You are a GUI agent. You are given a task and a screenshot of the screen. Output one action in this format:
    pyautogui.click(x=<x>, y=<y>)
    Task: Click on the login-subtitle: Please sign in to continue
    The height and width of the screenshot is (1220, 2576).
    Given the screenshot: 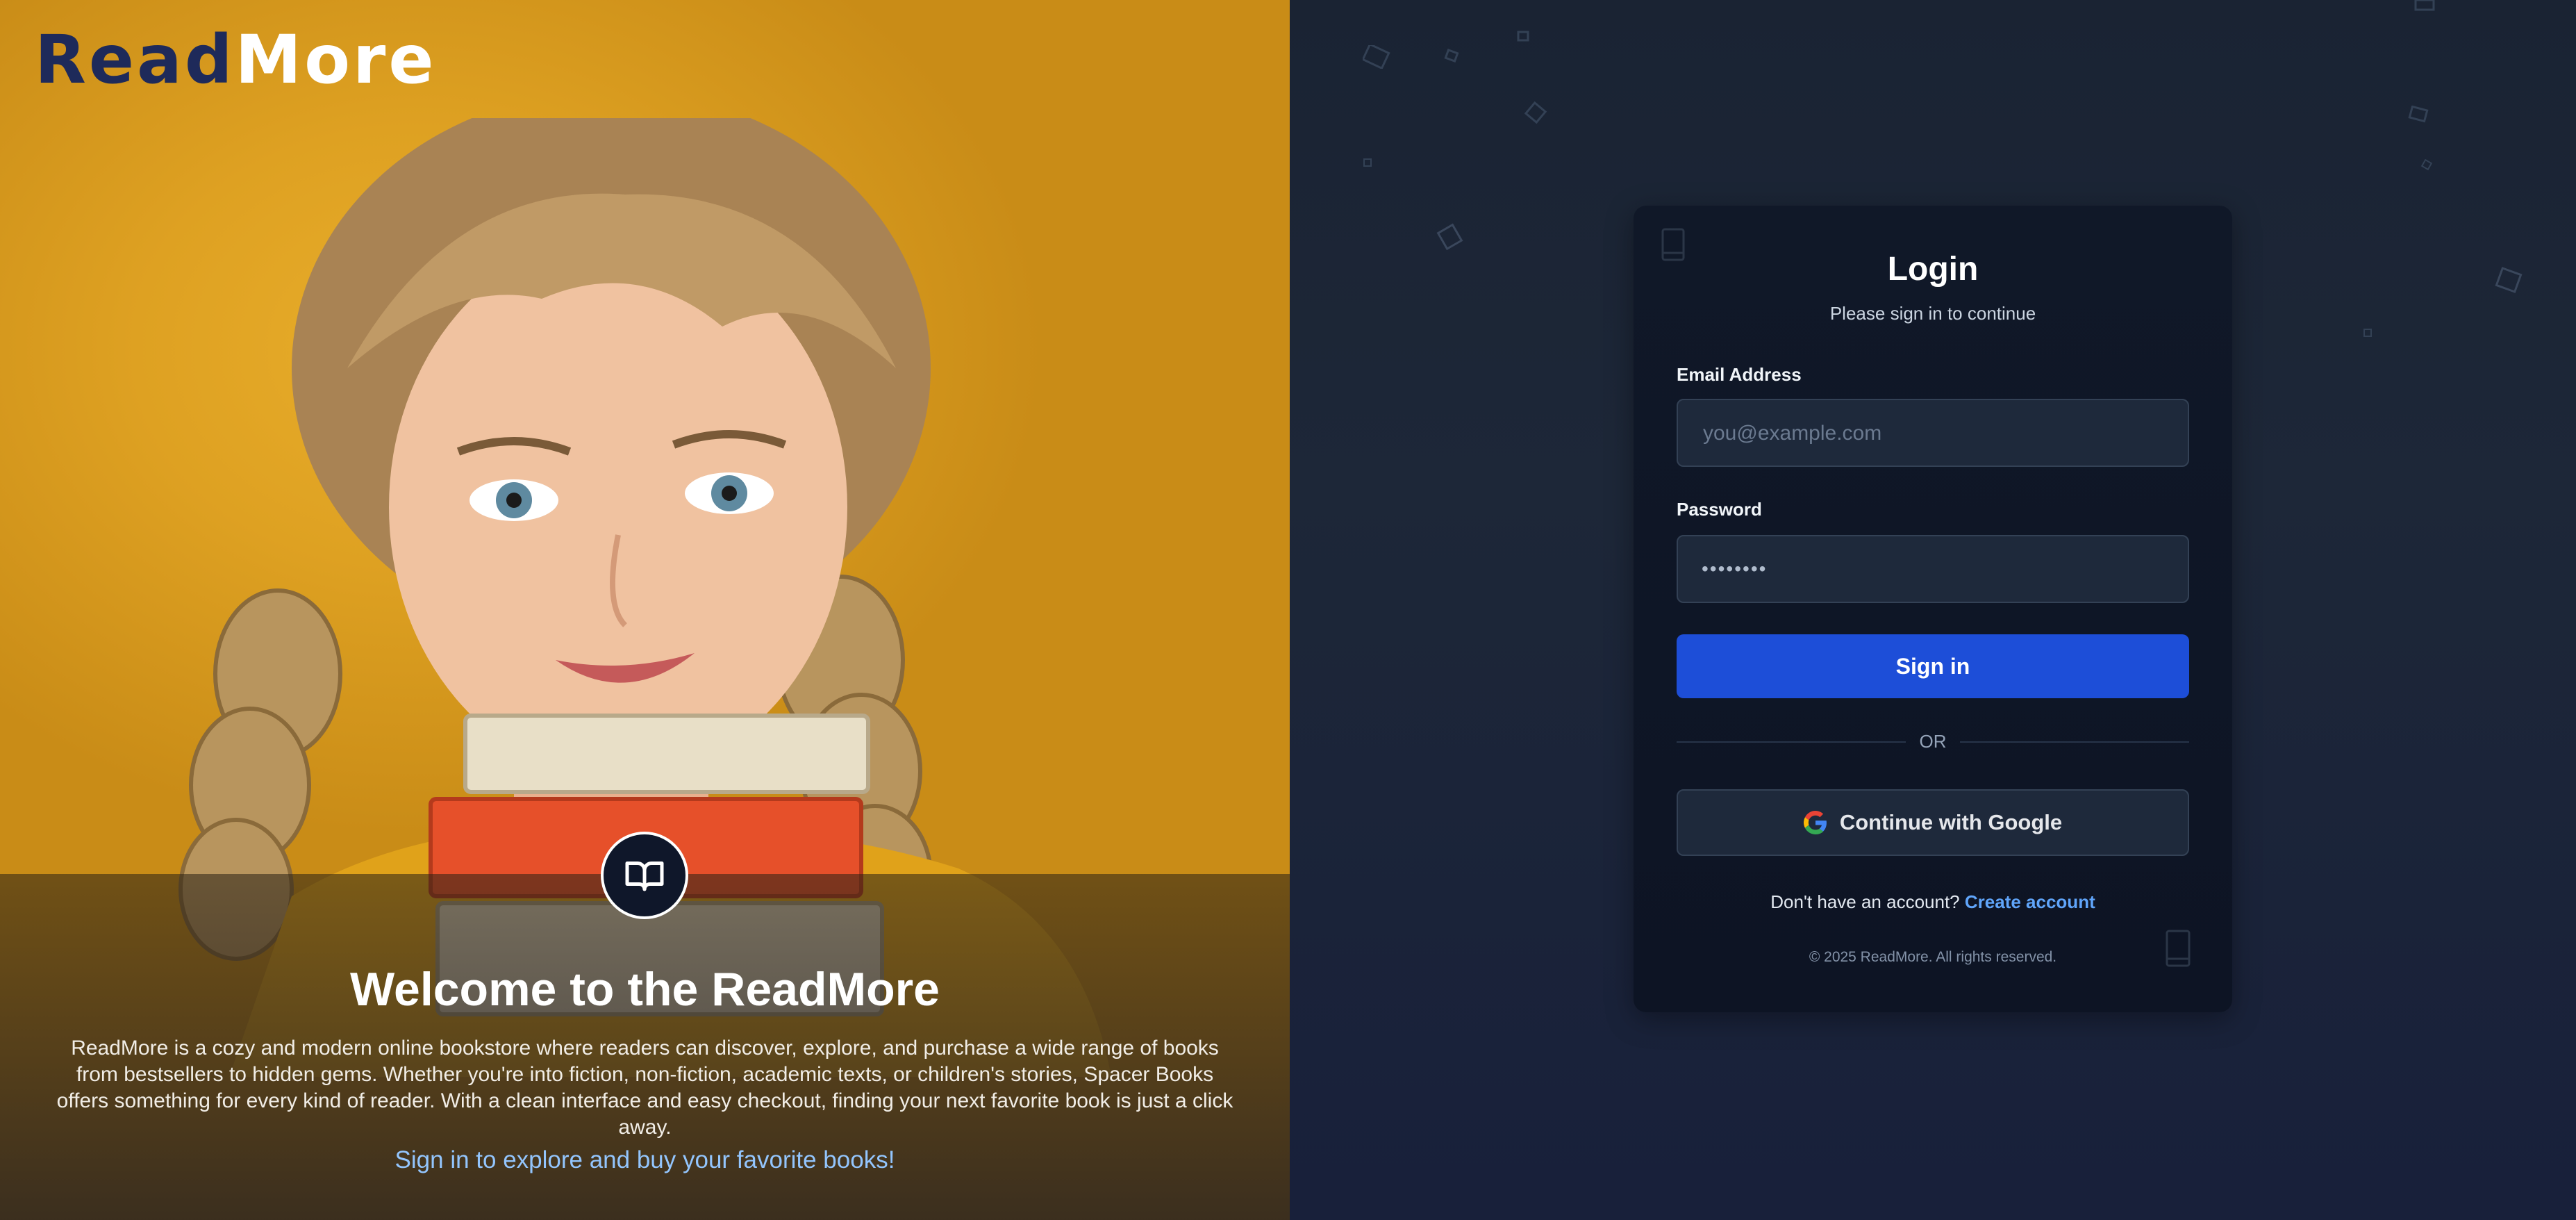 What is the action you would take?
    pyautogui.click(x=1932, y=313)
    